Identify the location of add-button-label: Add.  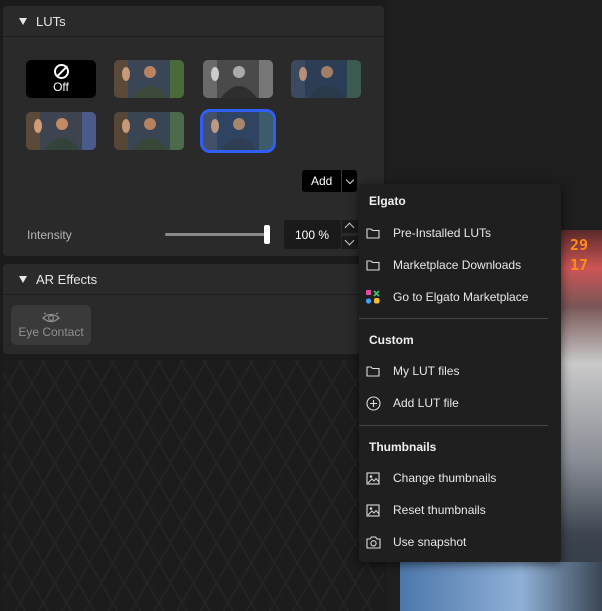
(322, 181).